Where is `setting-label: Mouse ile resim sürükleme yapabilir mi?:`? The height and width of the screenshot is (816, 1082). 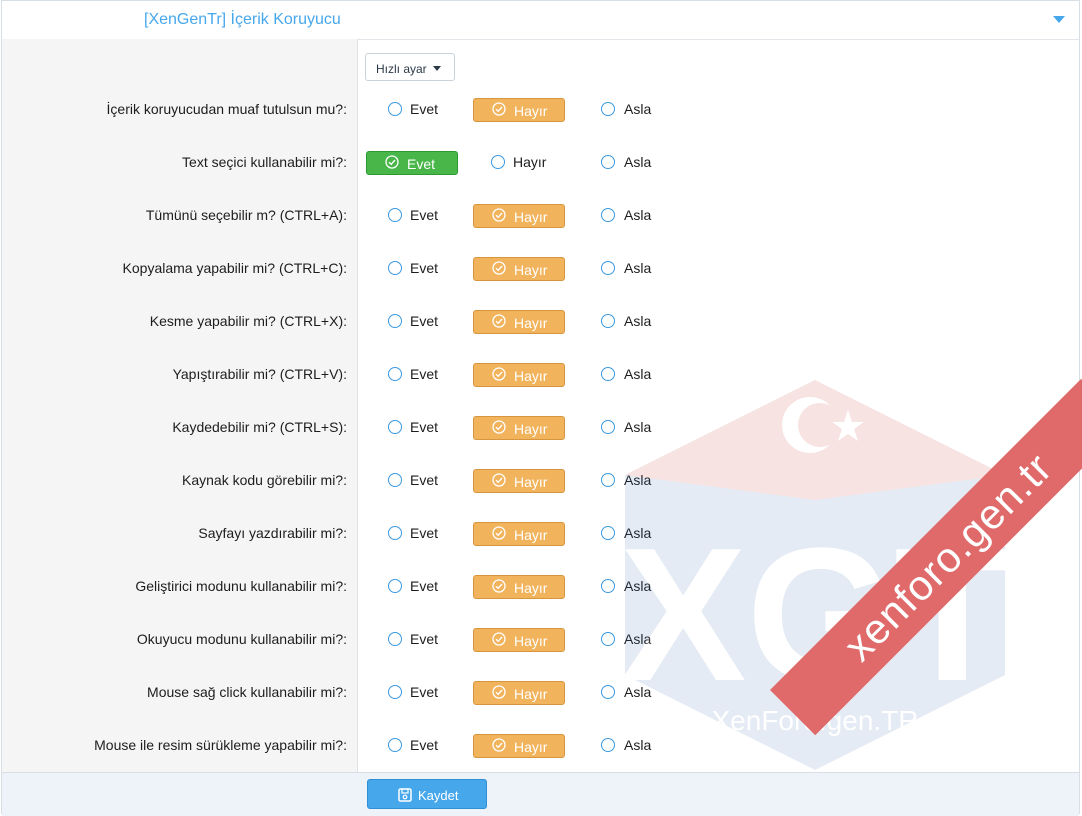 setting-label: Mouse ile resim sürükleme yapabilir mi?: is located at coordinates (220, 745).